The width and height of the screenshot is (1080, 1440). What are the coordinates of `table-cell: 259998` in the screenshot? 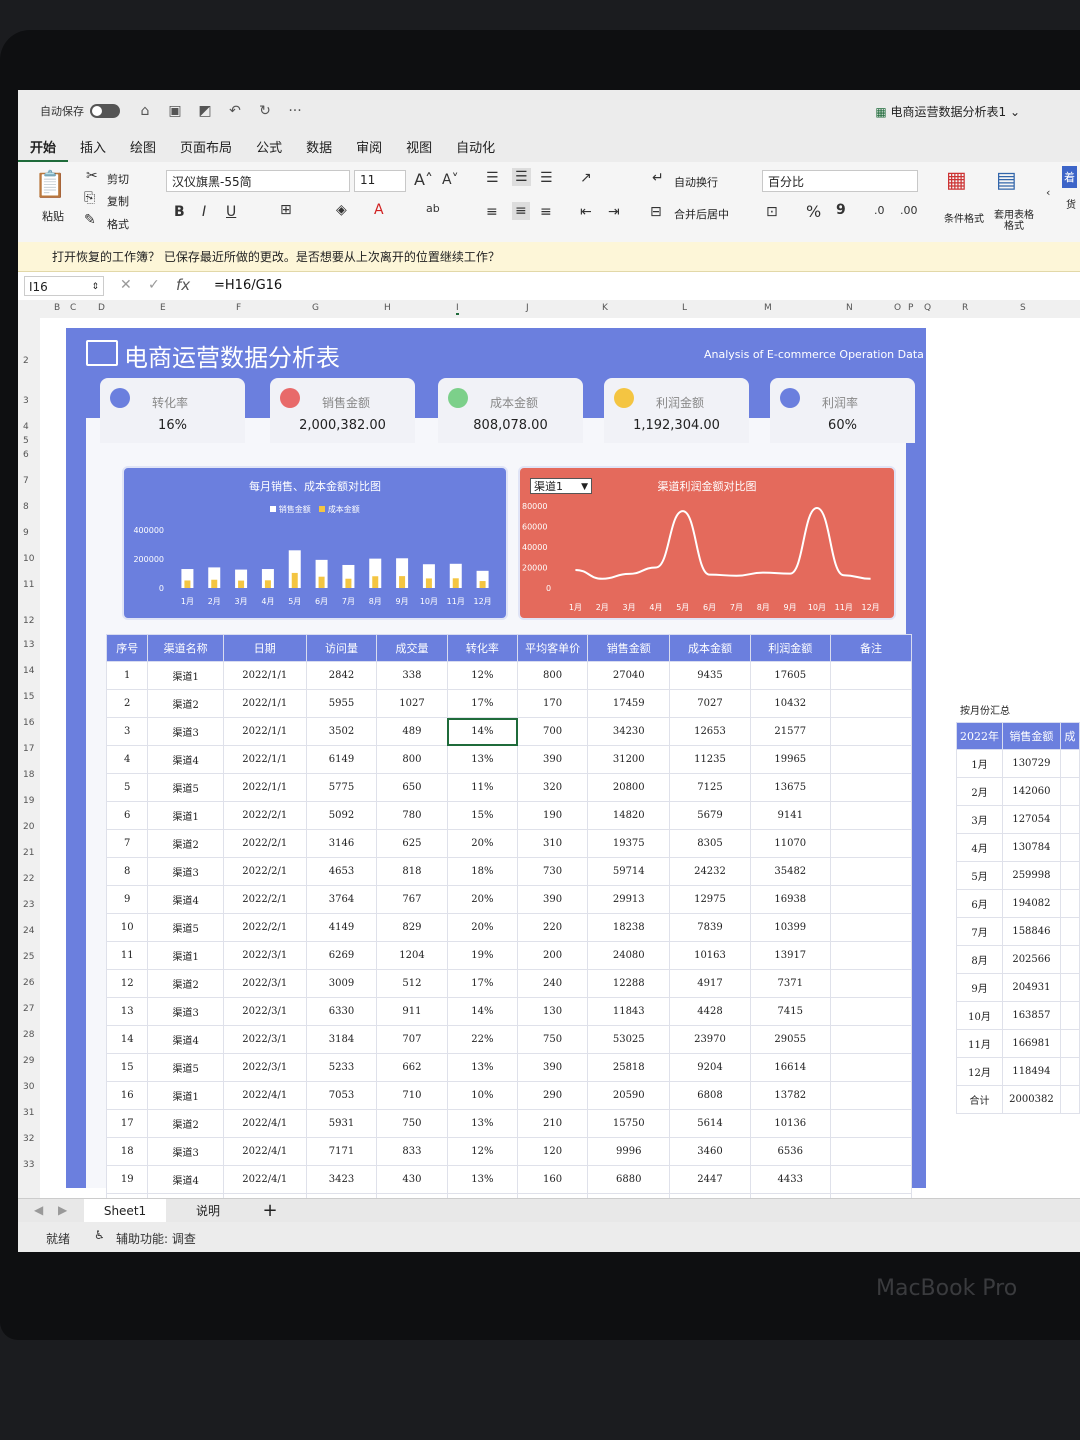 It's located at (1031, 875).